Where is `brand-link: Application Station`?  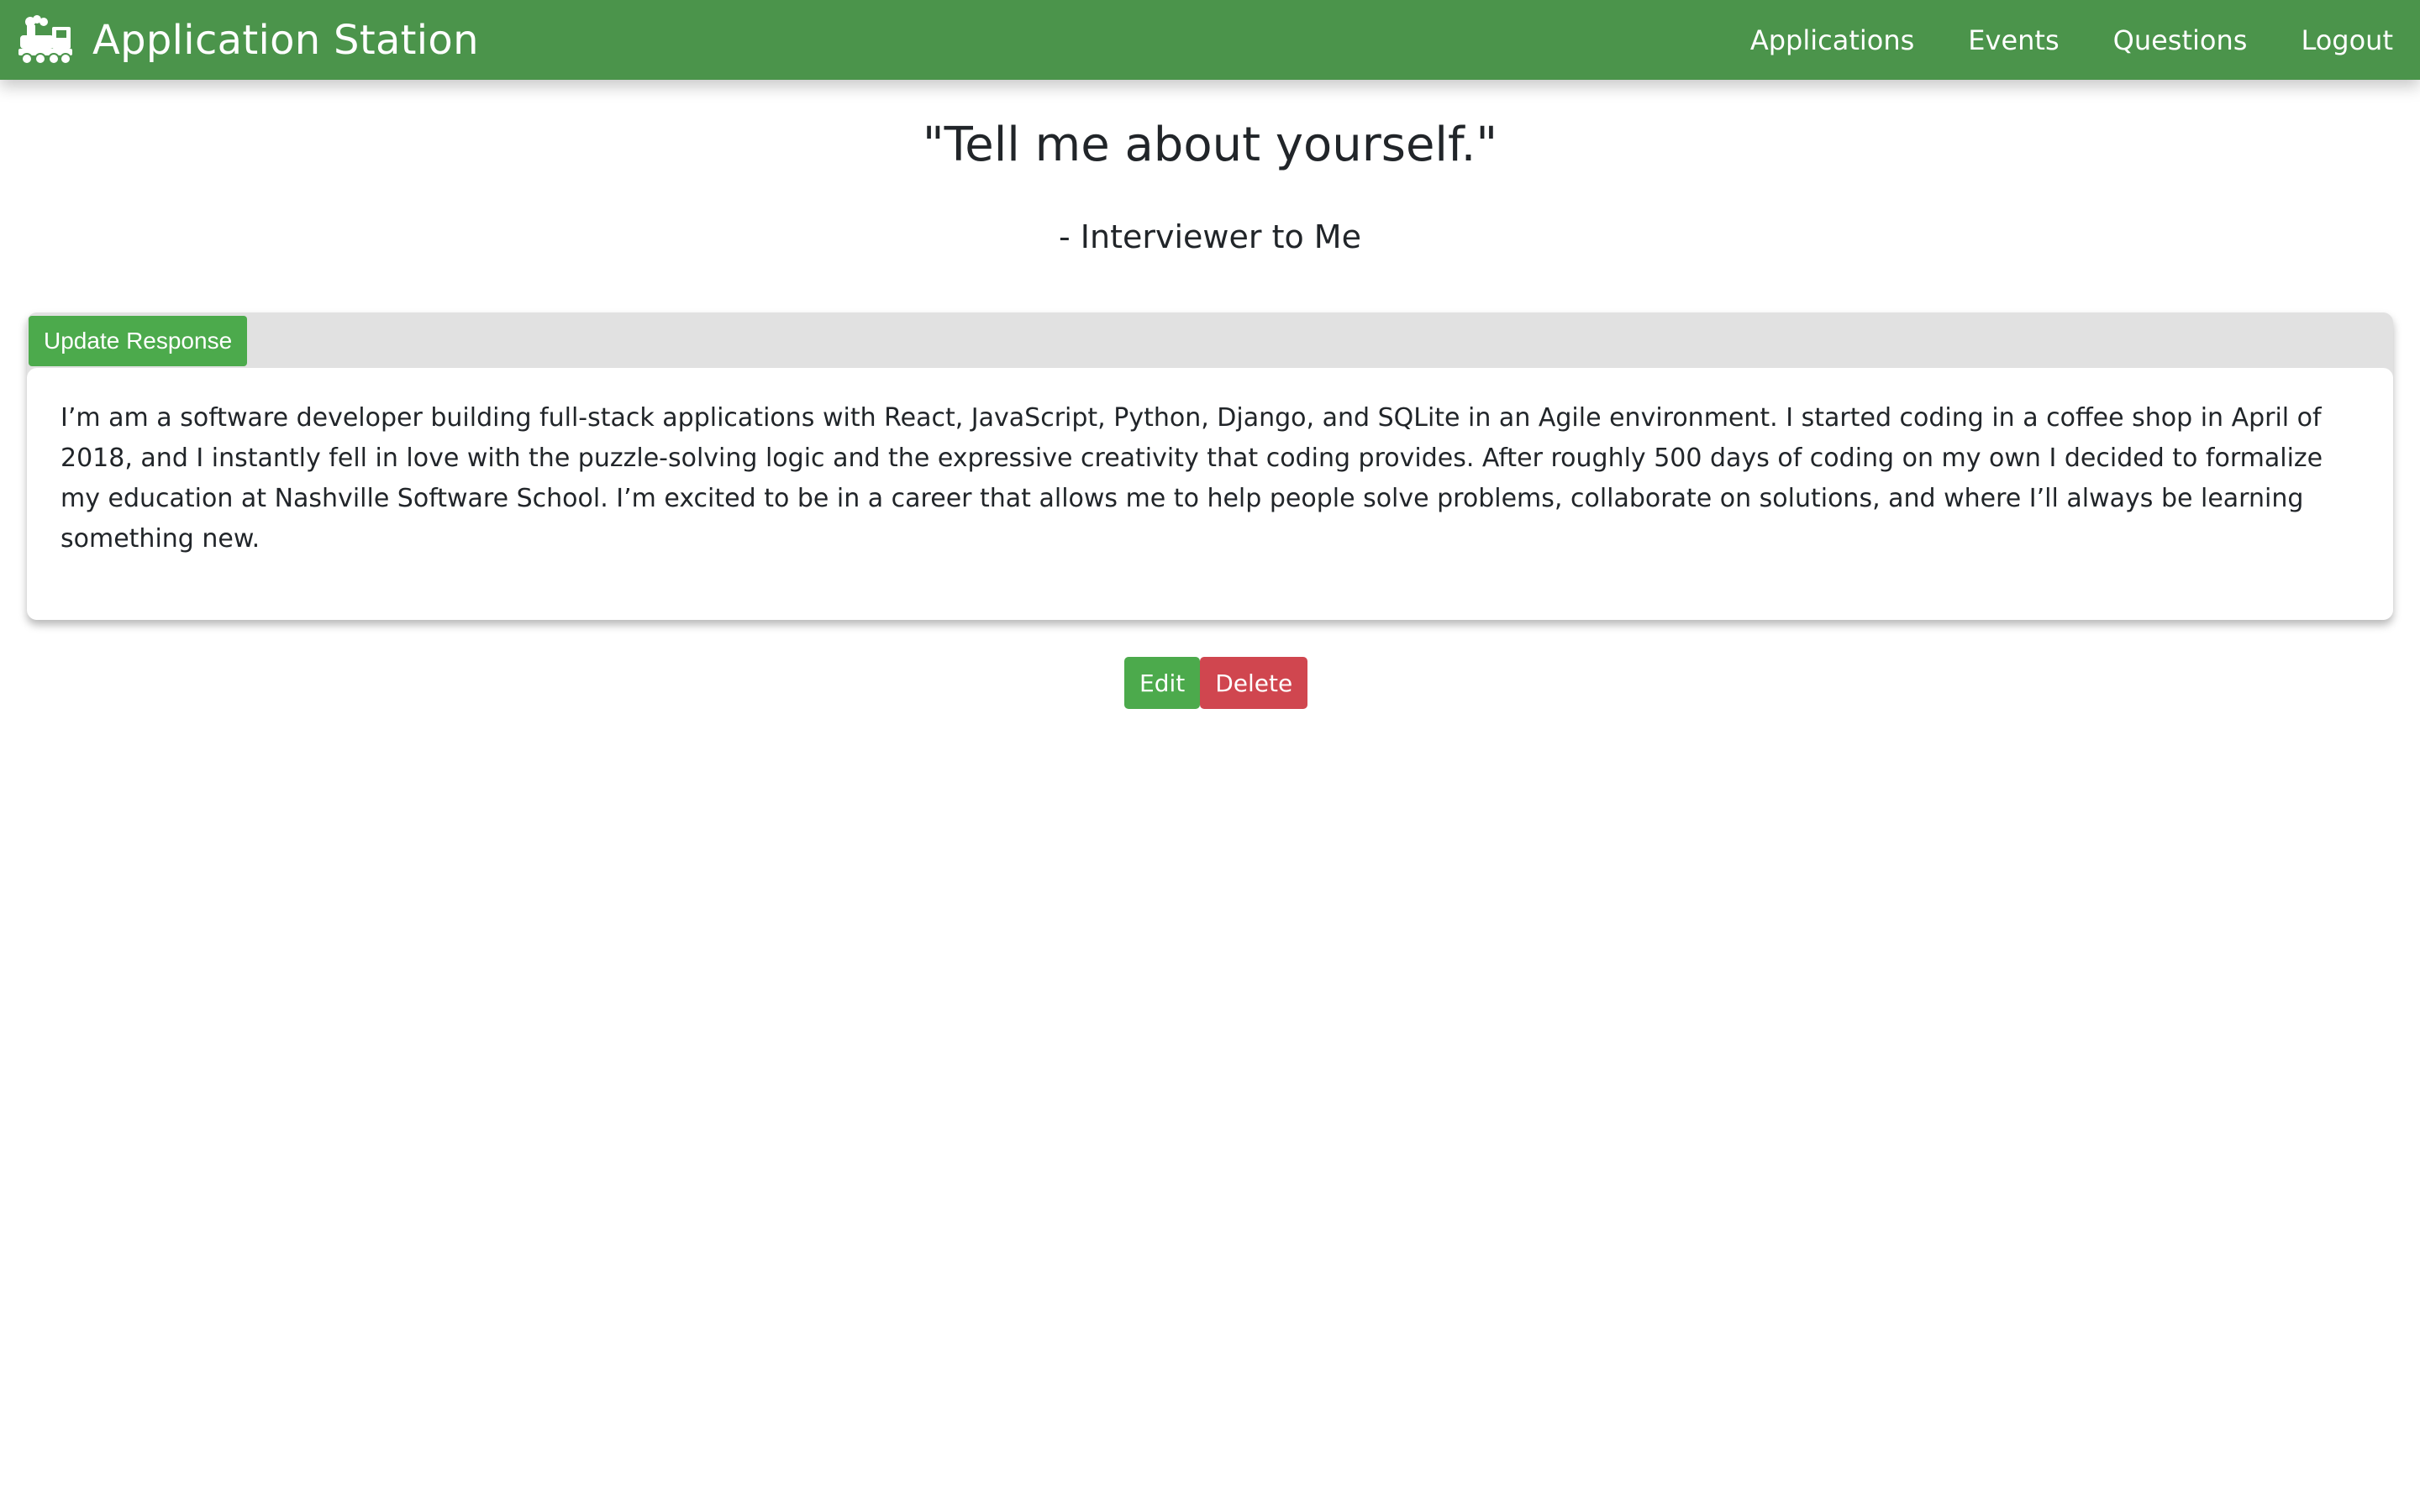 brand-link: Application Station is located at coordinates (248, 40).